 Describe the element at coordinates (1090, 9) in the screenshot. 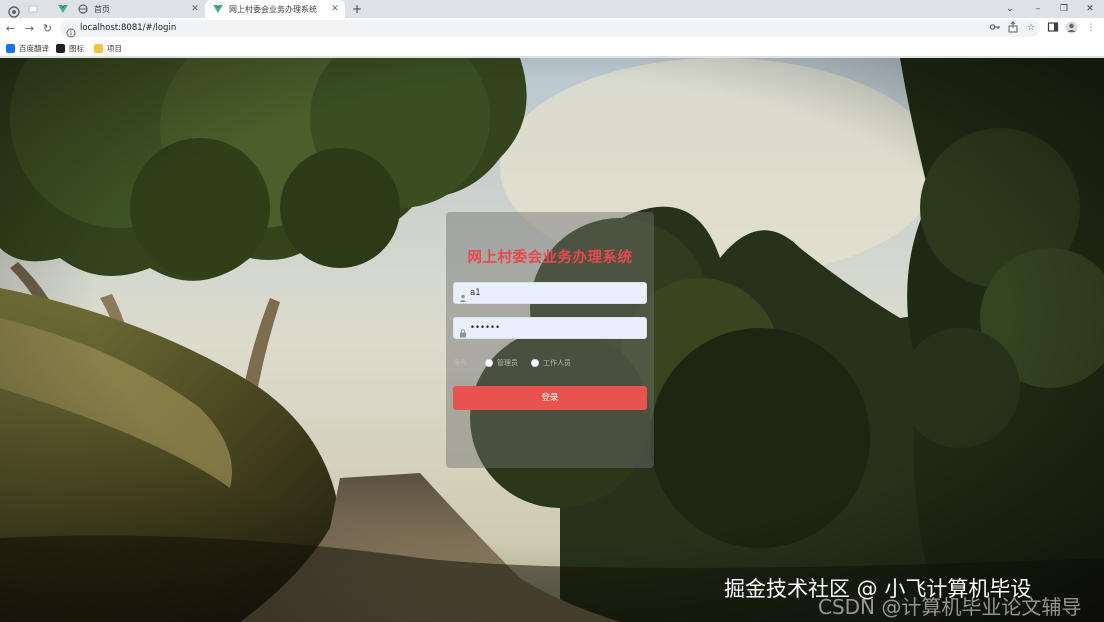

I see `close-window-button: ✕` at that location.